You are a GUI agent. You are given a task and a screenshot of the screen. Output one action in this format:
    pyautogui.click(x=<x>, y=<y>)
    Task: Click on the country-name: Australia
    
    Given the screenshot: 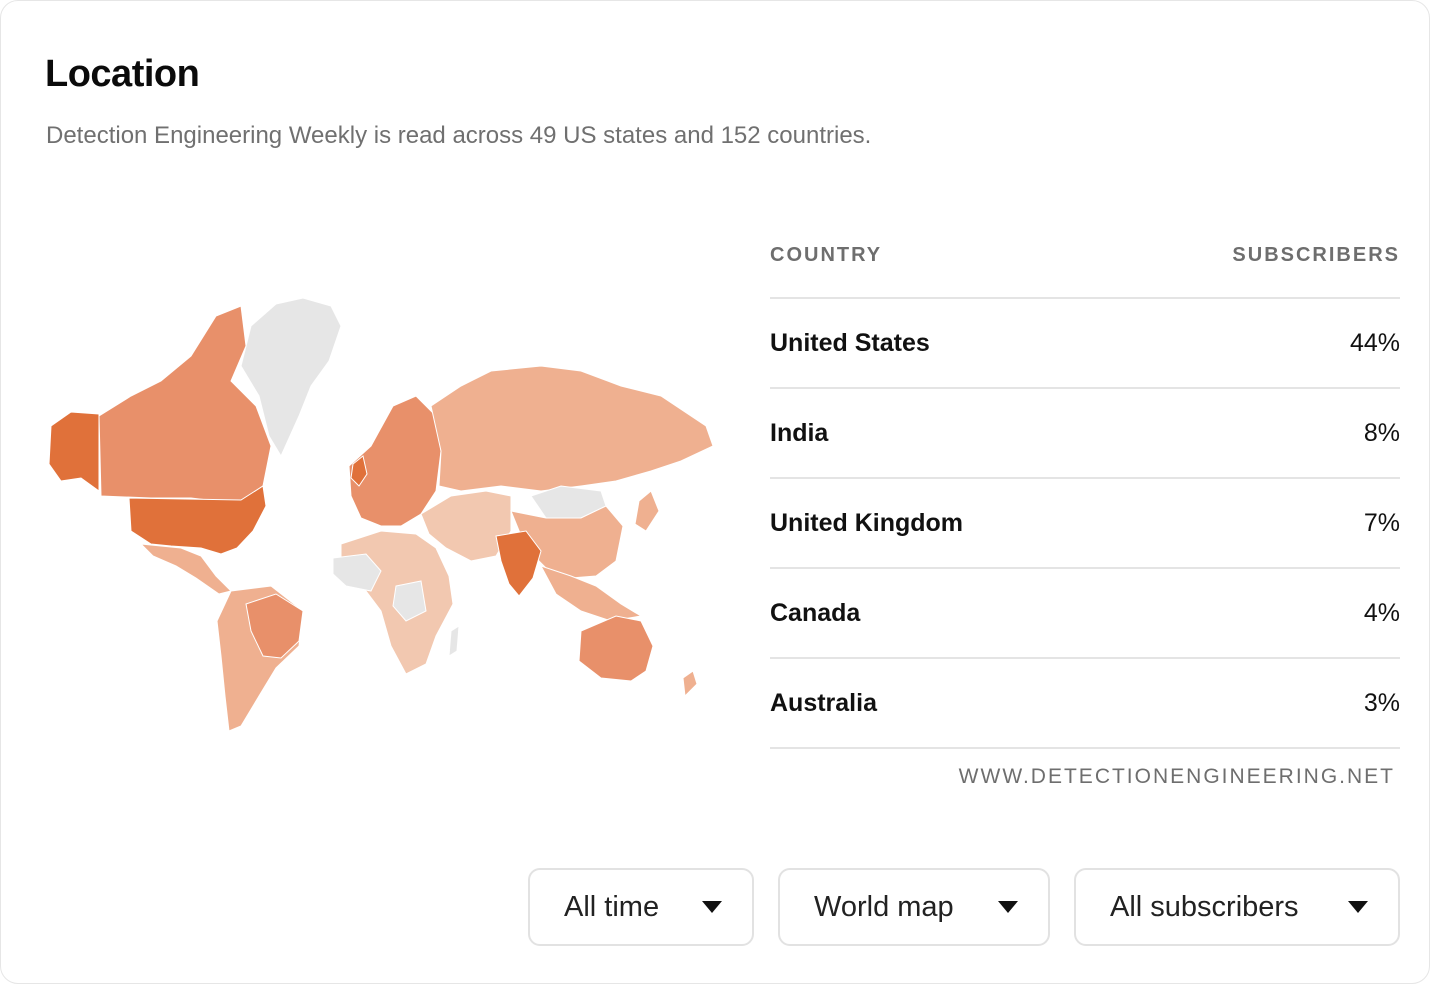 What is the action you would take?
    pyautogui.click(x=823, y=702)
    